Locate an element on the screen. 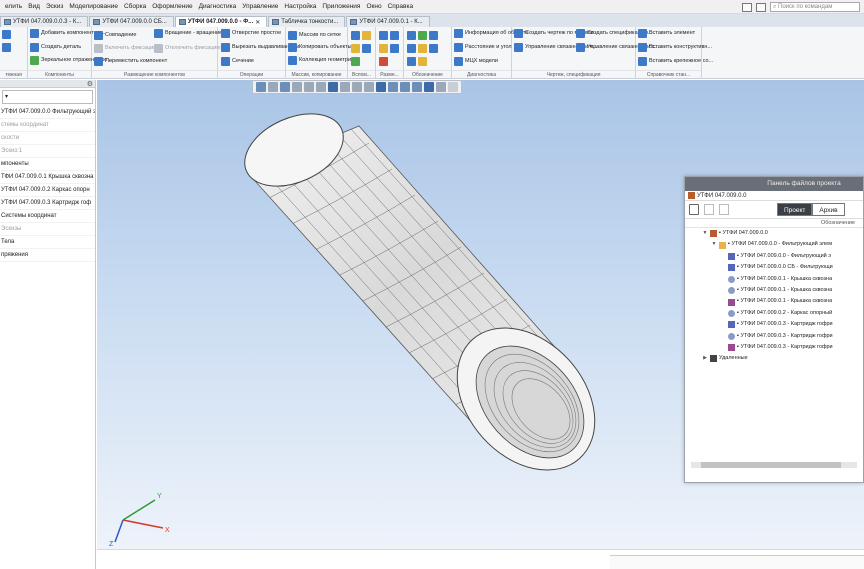 The height and width of the screenshot is (569, 864). open-folder-icon is located at coordinates (694, 209).